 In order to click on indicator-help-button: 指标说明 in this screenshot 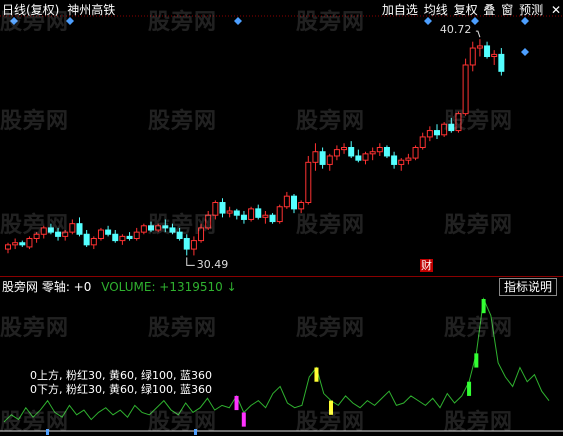, I will do `click(528, 287)`.